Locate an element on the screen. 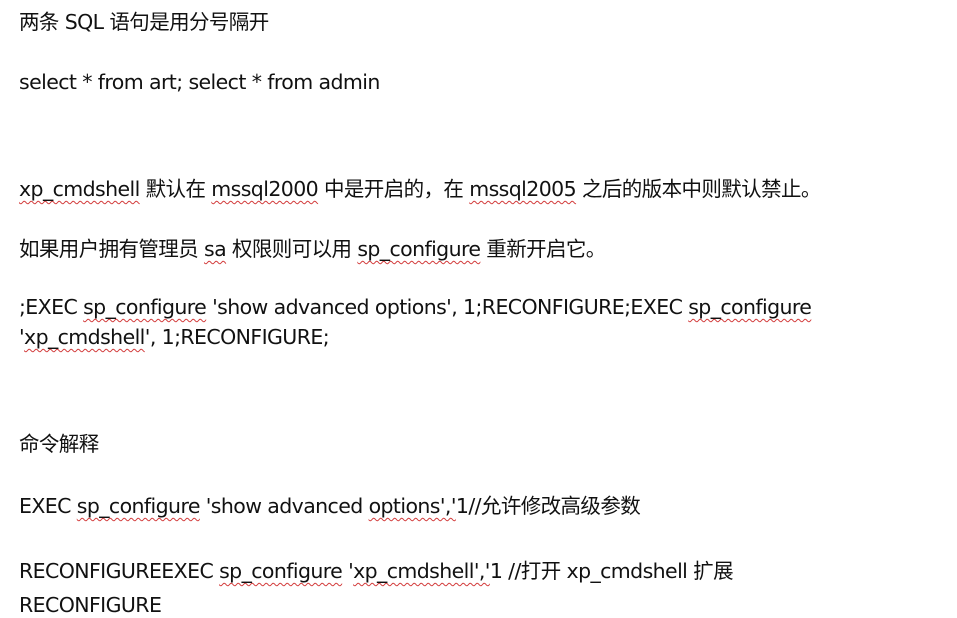 The image size is (957, 618). term-sa: sa is located at coordinates (215, 249).